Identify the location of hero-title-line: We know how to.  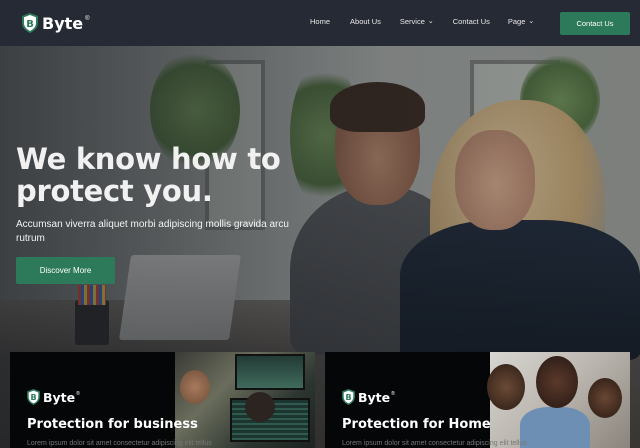
(148, 159).